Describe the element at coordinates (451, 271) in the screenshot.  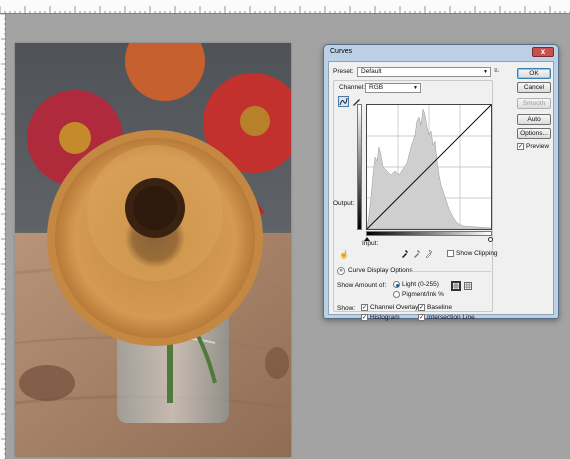
I see `divider` at that location.